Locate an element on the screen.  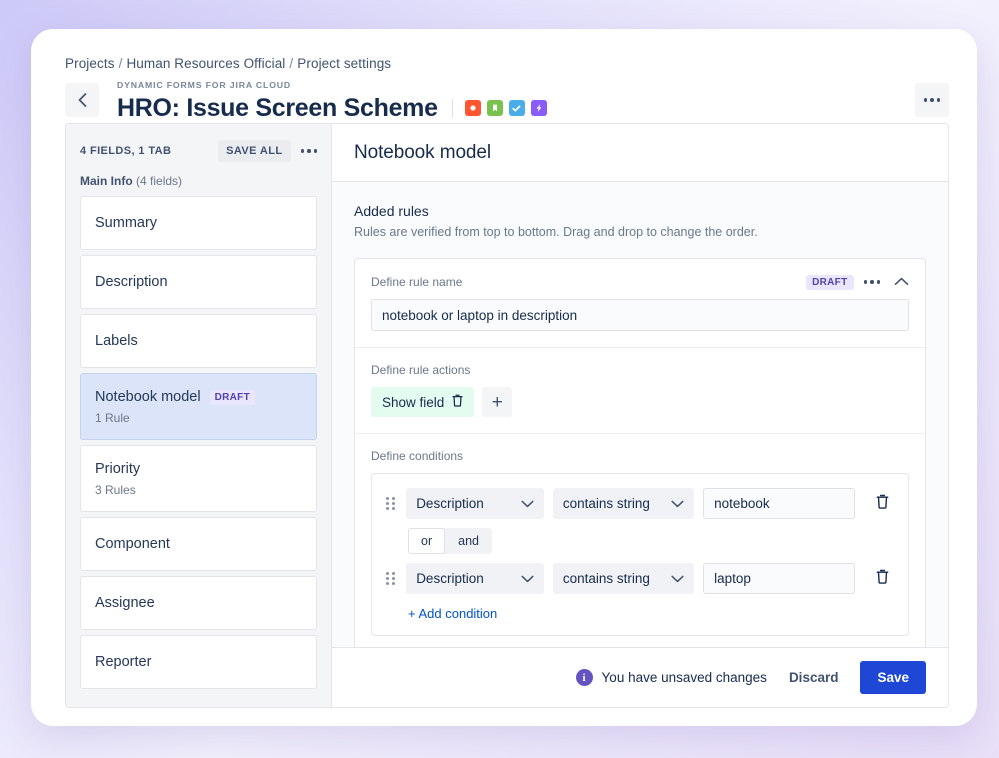
sidebar-item-label: Notebook model is located at coordinates (148, 397).